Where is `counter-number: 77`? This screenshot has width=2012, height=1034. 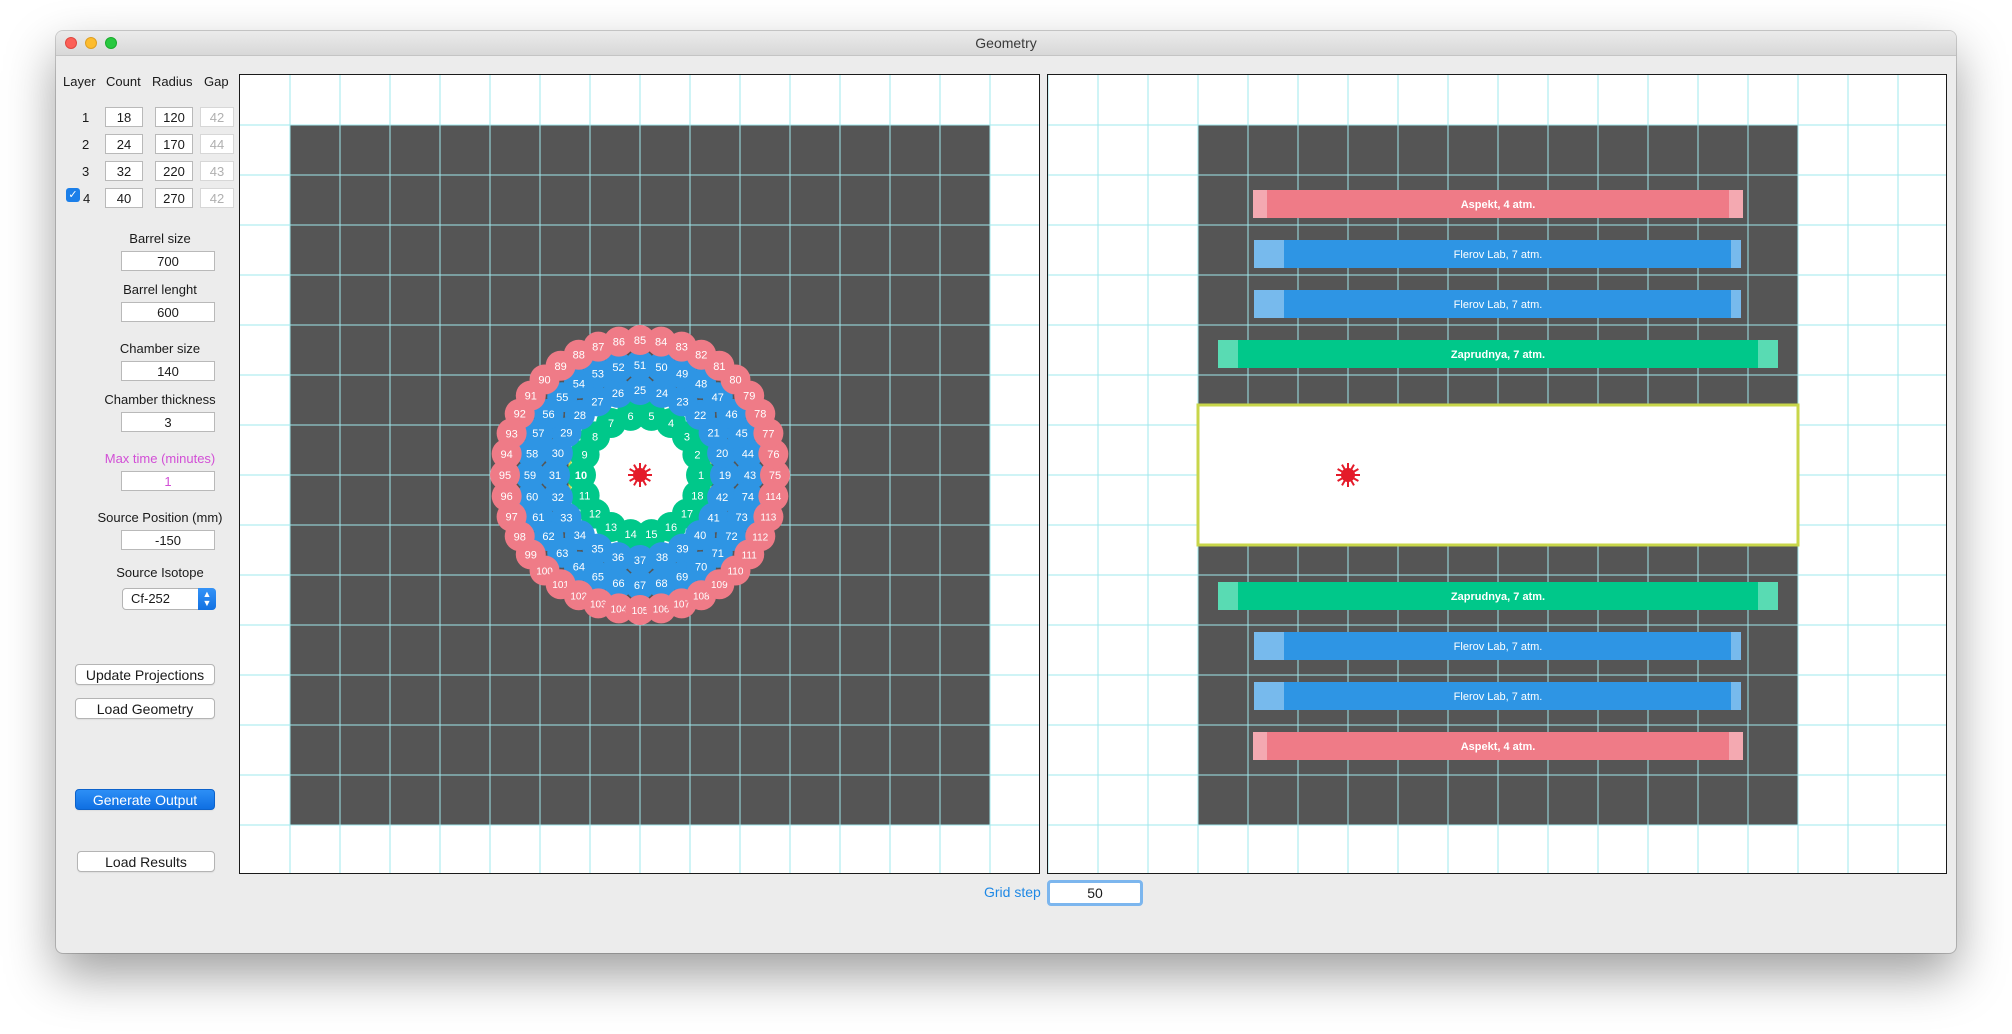 counter-number: 77 is located at coordinates (768, 434).